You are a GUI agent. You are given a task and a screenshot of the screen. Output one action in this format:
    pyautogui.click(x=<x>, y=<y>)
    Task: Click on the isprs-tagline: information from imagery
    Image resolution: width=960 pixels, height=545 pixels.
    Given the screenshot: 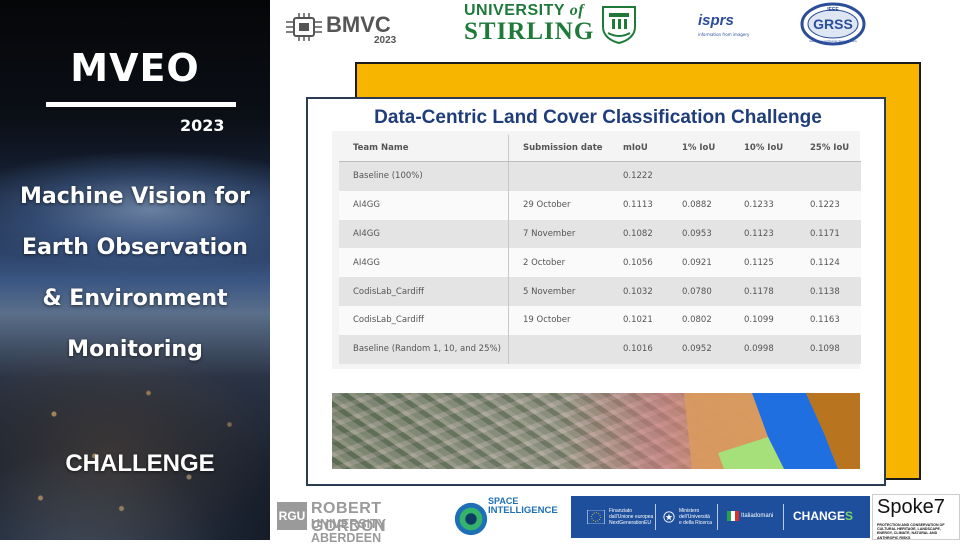 What is the action you would take?
    pyautogui.click(x=724, y=34)
    